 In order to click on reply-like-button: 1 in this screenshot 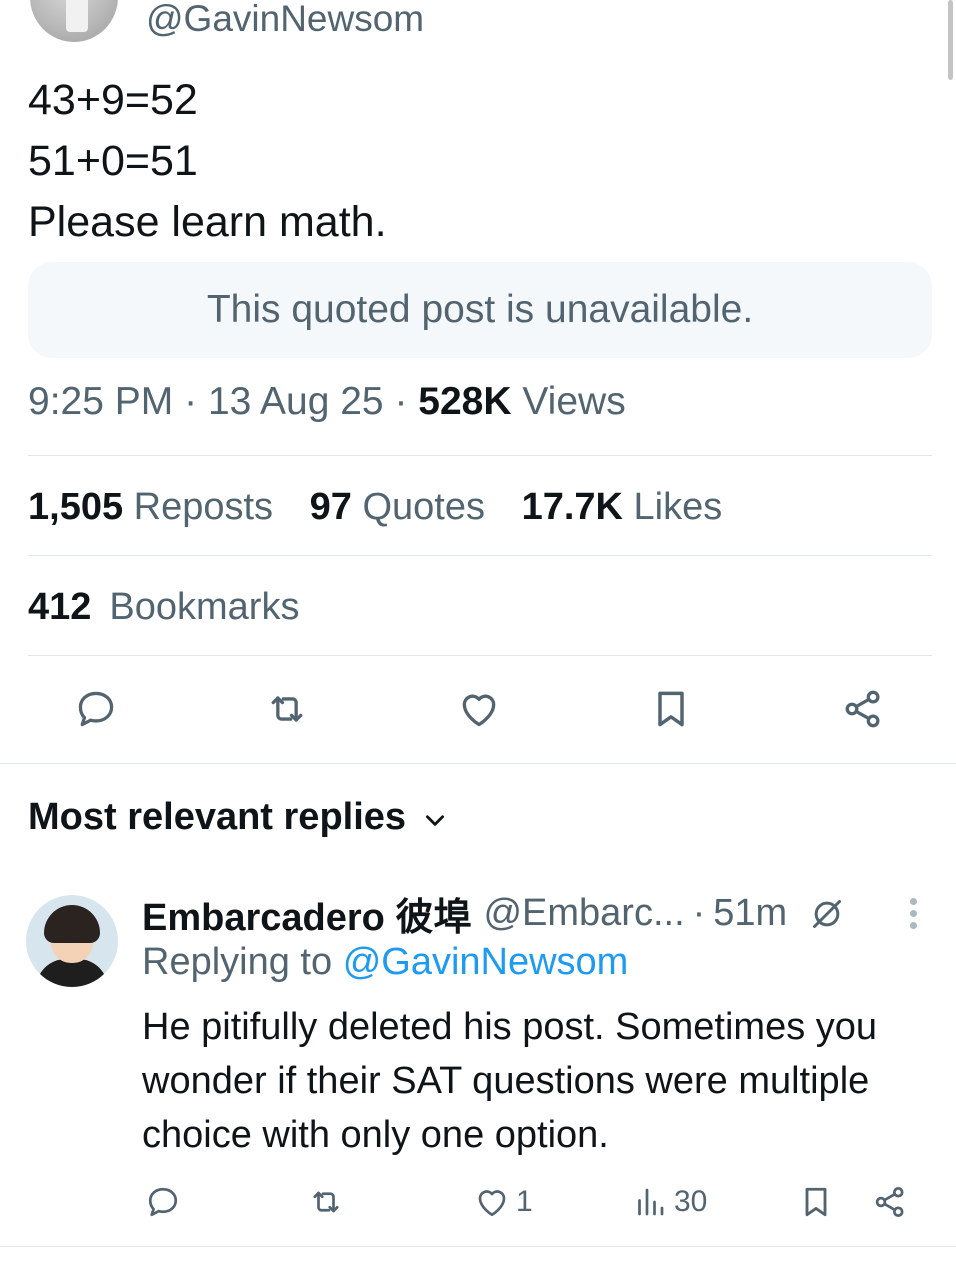, I will do `click(503, 1202)`.